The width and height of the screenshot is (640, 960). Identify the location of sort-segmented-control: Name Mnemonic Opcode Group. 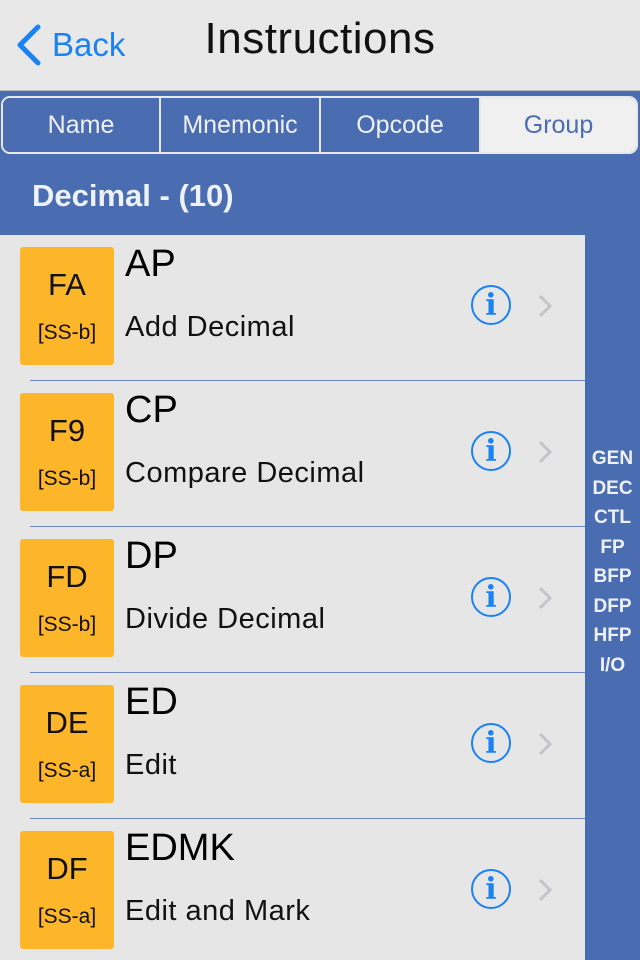
(319, 125).